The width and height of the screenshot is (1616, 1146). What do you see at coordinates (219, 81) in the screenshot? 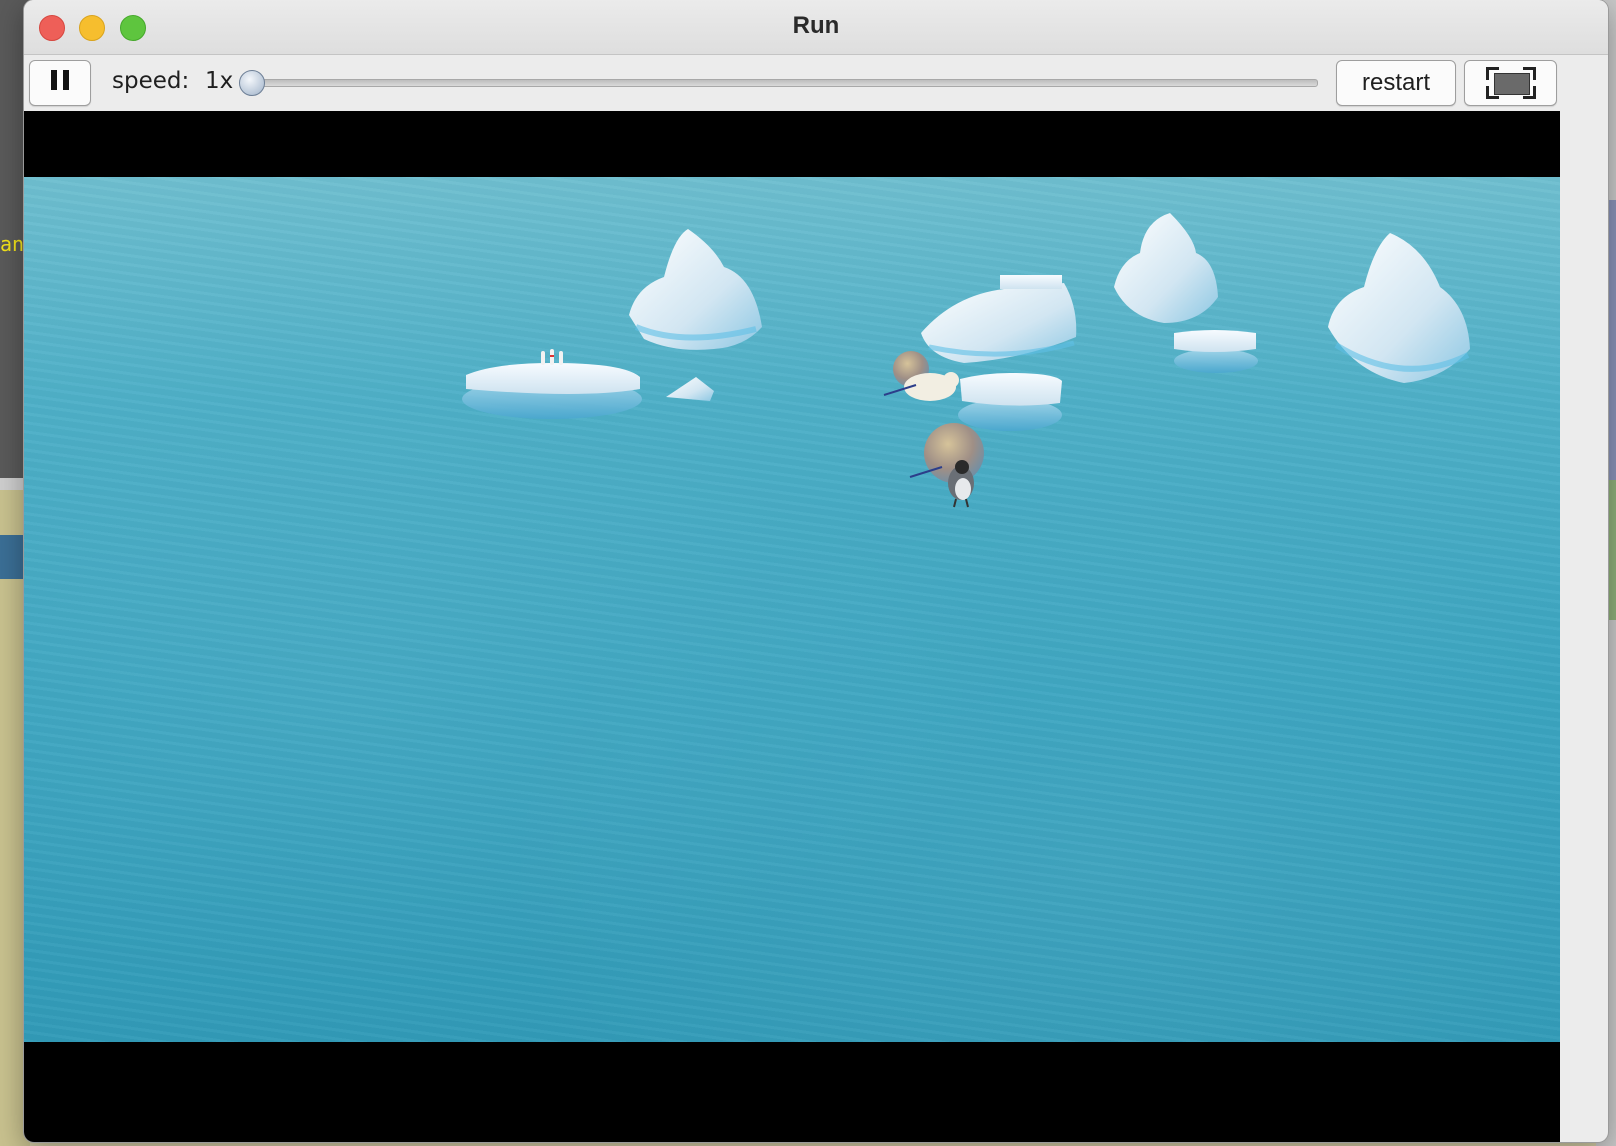
I see `speed-value: 1x` at bounding box center [219, 81].